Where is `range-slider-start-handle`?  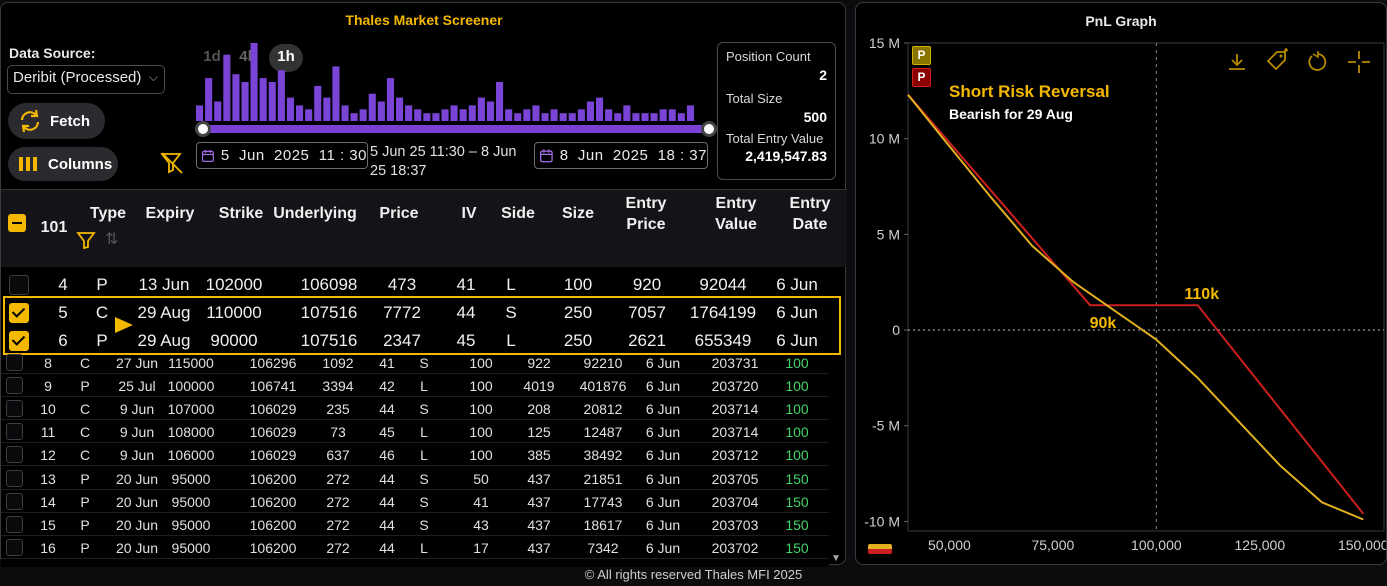
range-slider-start-handle is located at coordinates (203, 129).